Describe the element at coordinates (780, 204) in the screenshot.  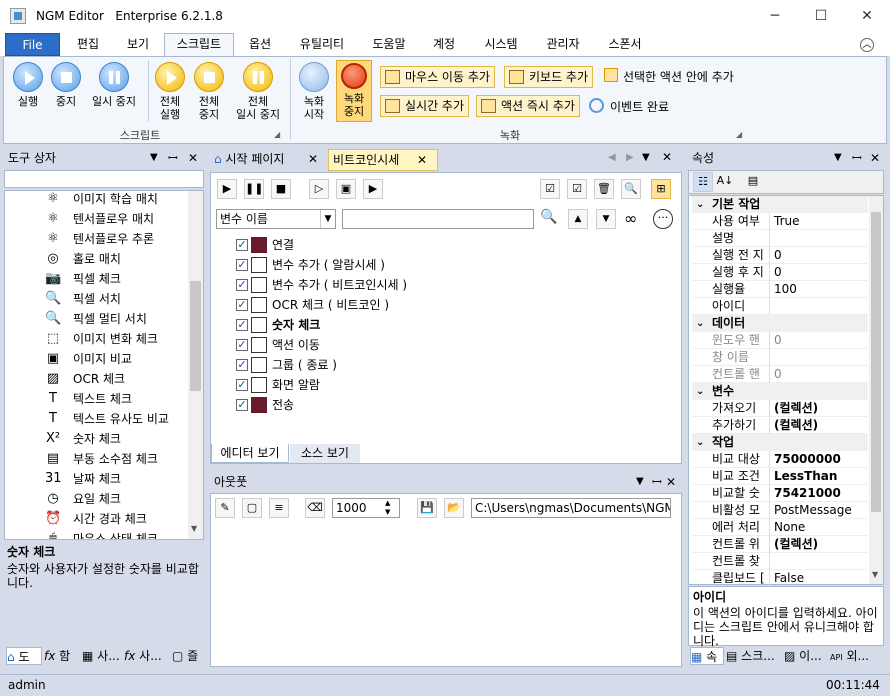
I see `property-category: ⌄ 기본 작업` at that location.